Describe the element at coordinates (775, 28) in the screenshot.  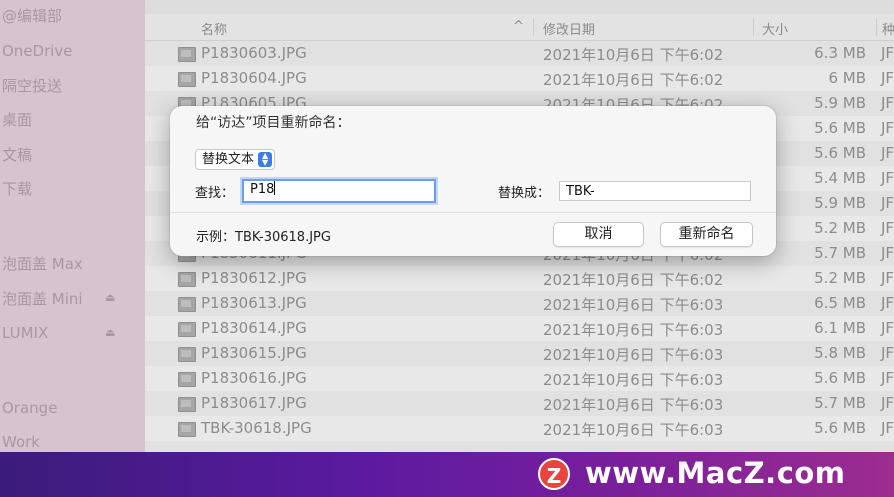
I see `column-size-header: 大小` at that location.